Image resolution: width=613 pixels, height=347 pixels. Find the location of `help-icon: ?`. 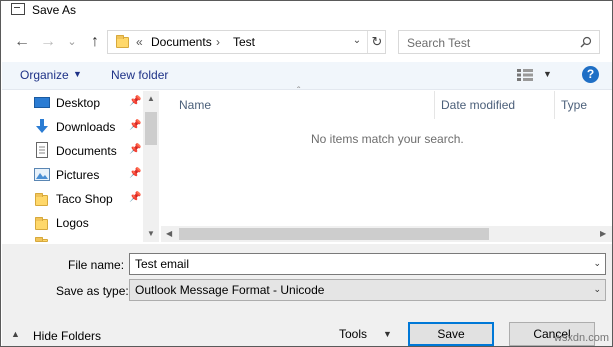

help-icon: ? is located at coordinates (590, 74).